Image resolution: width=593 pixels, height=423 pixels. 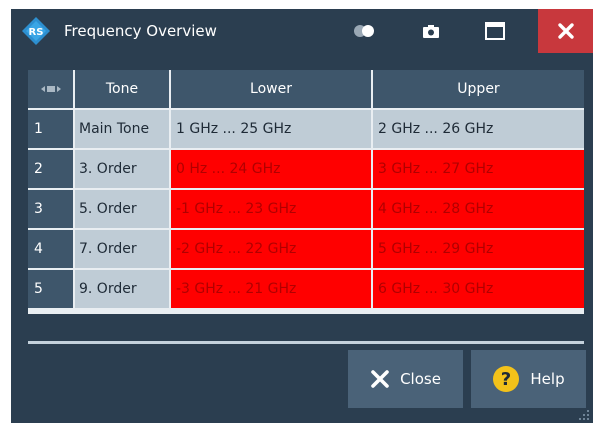 What do you see at coordinates (495, 31) in the screenshot?
I see `maximize-icon` at bounding box center [495, 31].